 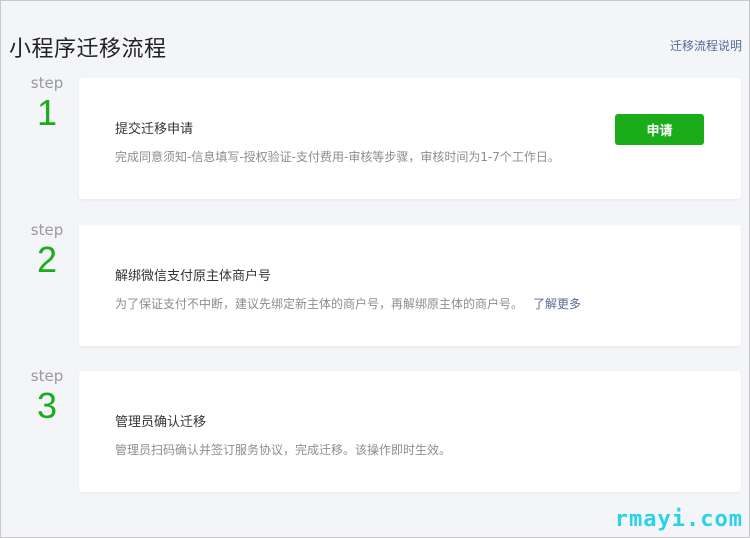 What do you see at coordinates (47, 405) in the screenshot?
I see `step-3-number: 3` at bounding box center [47, 405].